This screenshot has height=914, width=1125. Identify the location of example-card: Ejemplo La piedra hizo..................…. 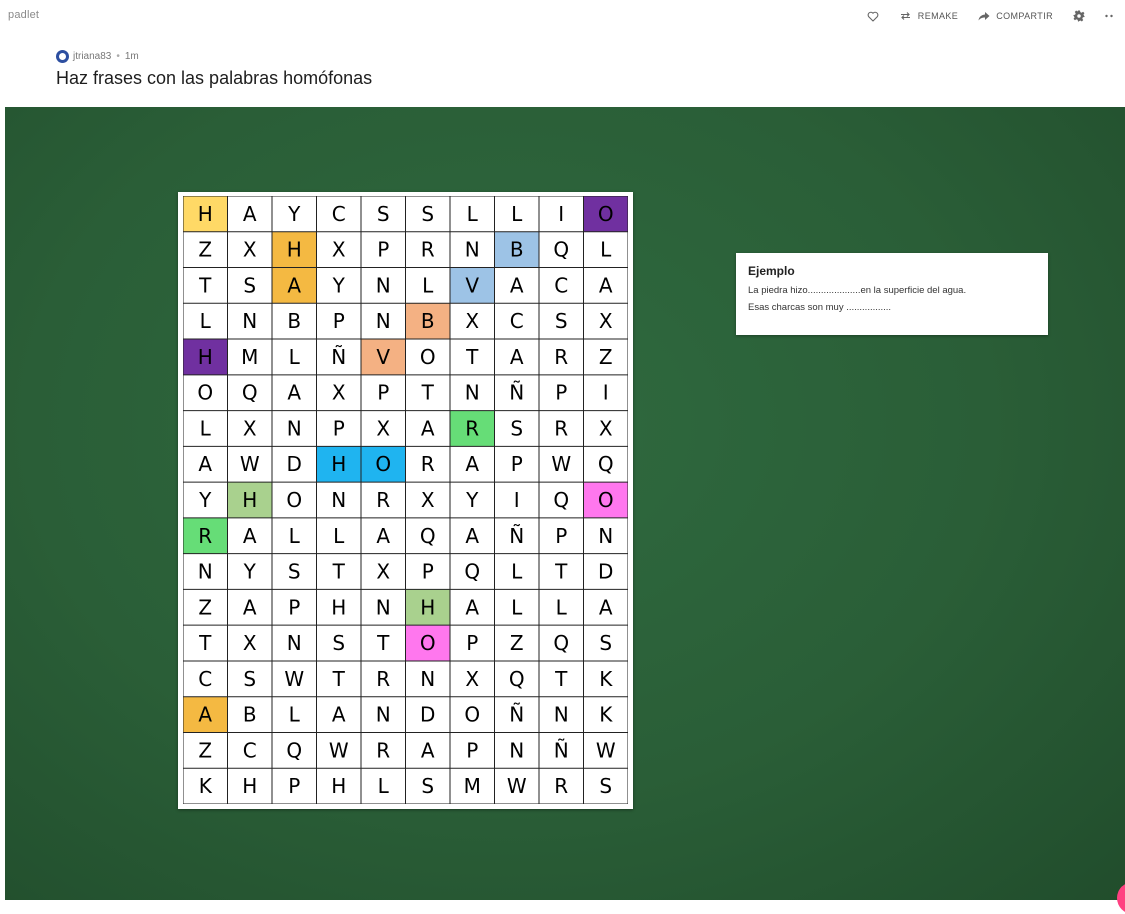
(892, 294).